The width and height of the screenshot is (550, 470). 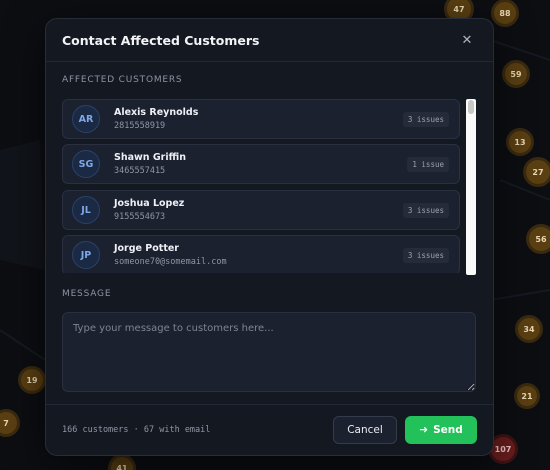 What do you see at coordinates (471, 107) in the screenshot?
I see `scrollbar-thumb` at bounding box center [471, 107].